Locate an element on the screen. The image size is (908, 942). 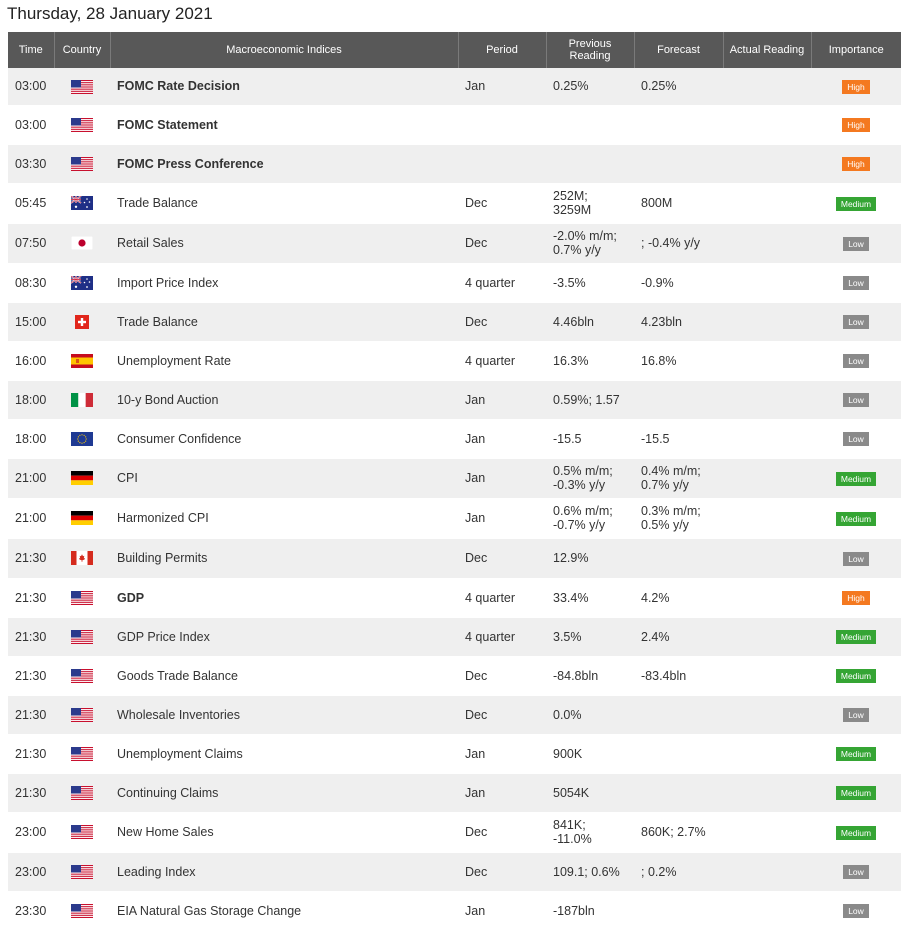
page-title: Thursday, 28 January 2021 is located at coordinates (110, 13).